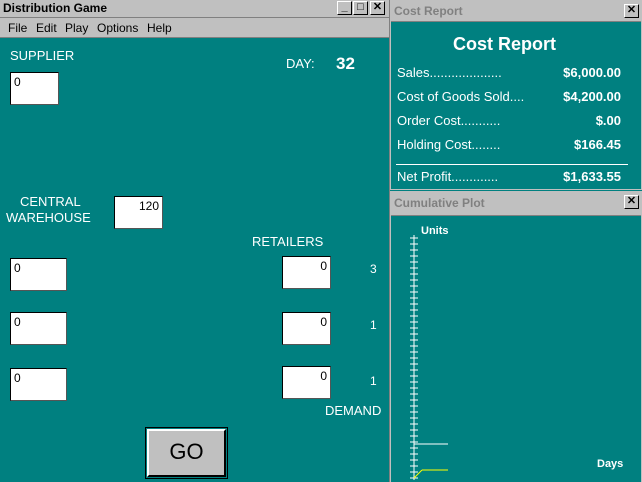  I want to click on cost-row-cogs: Cost of Goods Sold.... $4,200.00, so click(511, 96).